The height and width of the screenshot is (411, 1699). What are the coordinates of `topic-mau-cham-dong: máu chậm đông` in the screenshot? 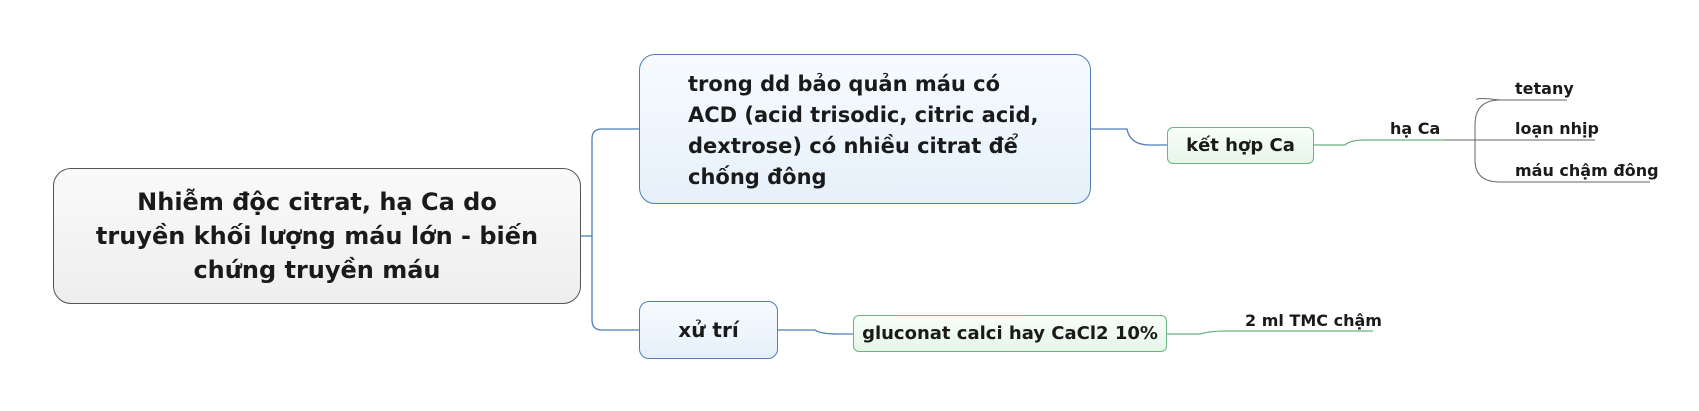 It's located at (1587, 170).